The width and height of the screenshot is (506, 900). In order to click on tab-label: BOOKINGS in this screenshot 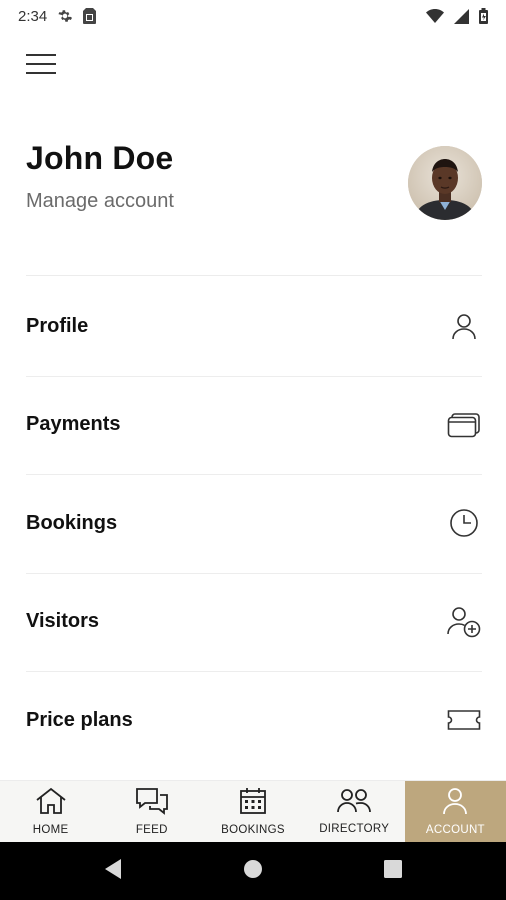, I will do `click(253, 830)`.